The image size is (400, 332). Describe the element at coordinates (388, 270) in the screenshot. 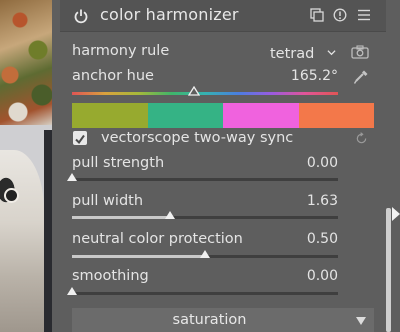

I see `panel-scrollbar` at that location.